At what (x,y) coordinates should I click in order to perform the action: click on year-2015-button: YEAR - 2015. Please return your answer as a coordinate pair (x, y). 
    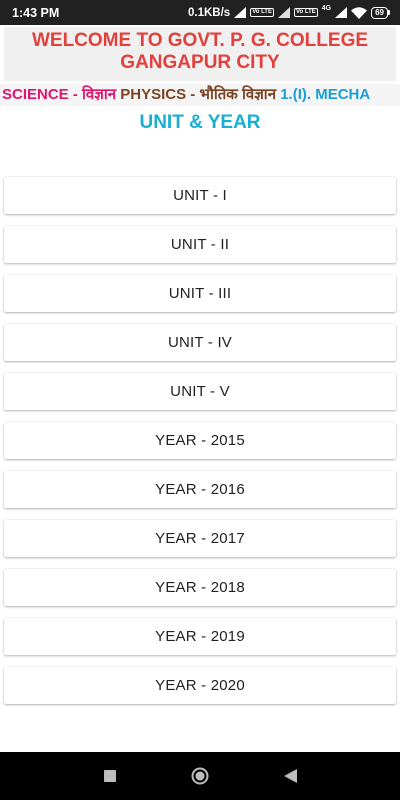
    Looking at the image, I should click on (200, 440).